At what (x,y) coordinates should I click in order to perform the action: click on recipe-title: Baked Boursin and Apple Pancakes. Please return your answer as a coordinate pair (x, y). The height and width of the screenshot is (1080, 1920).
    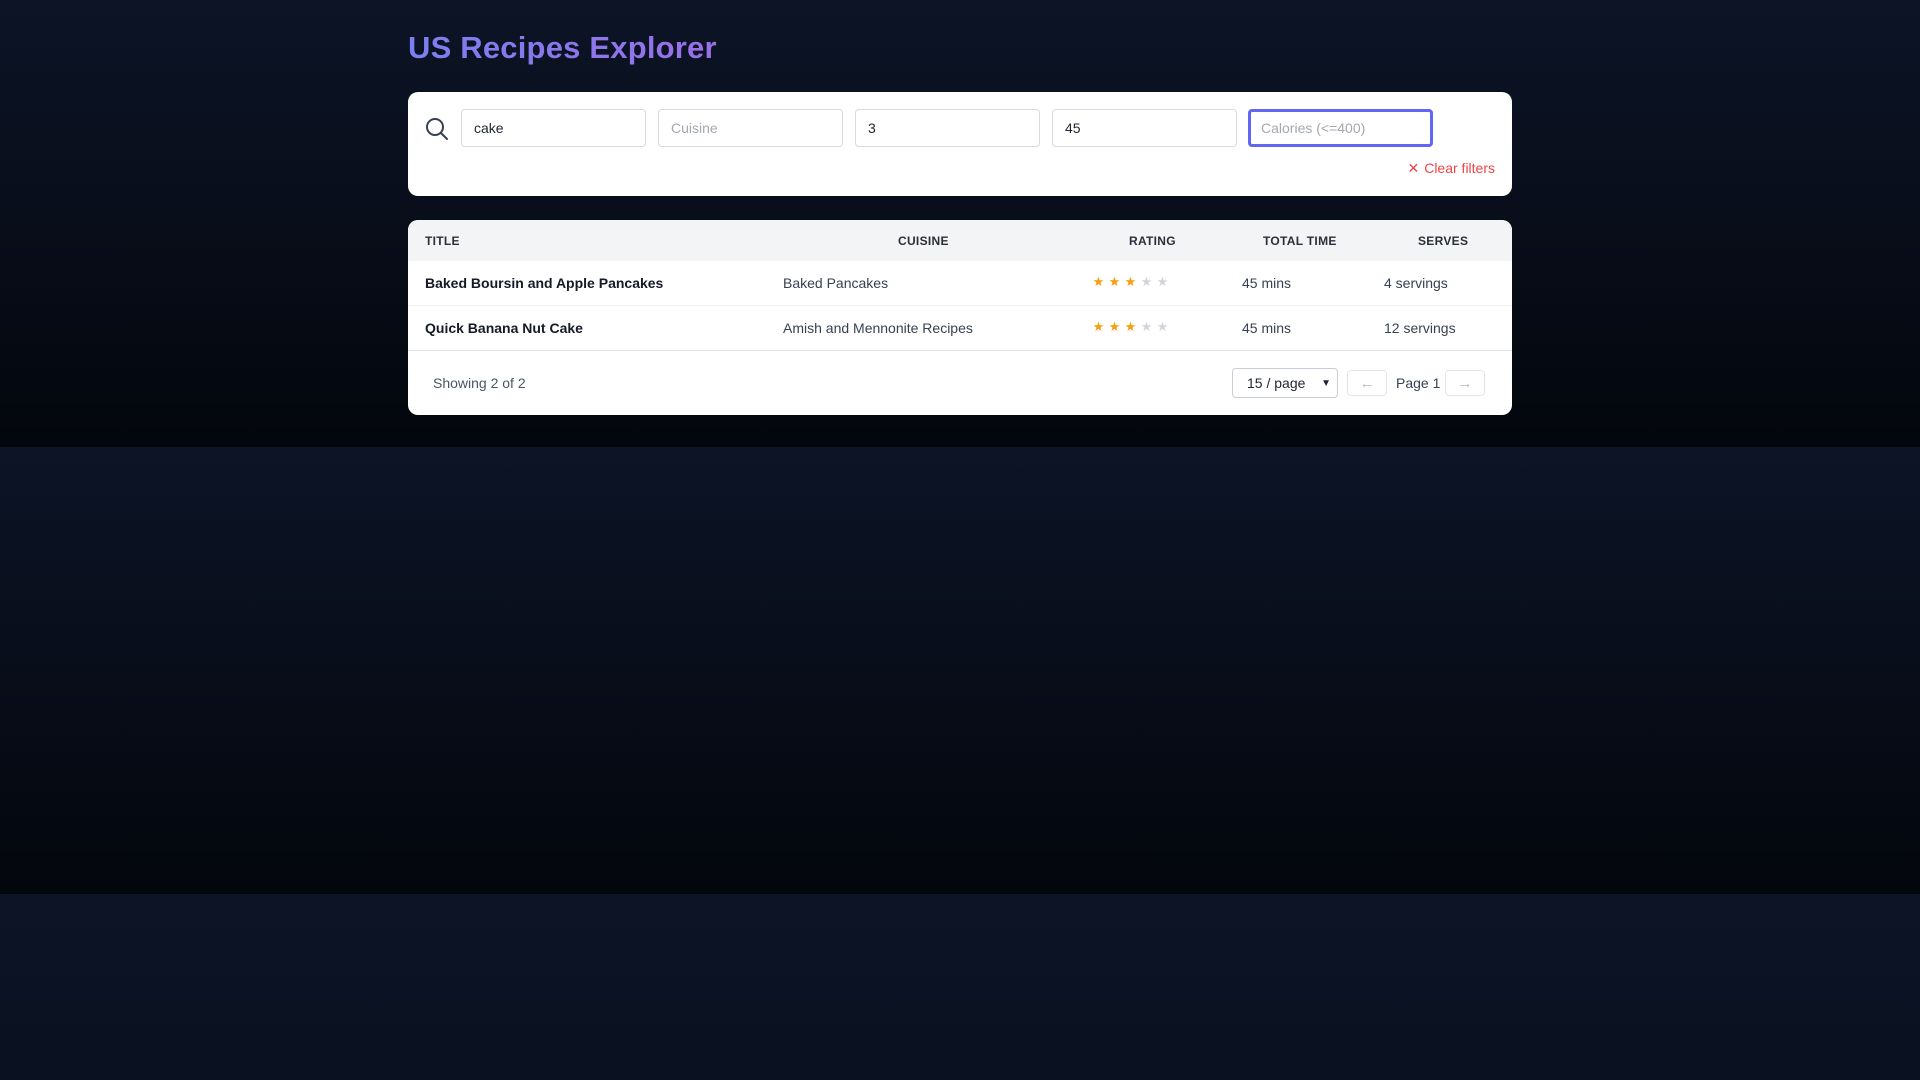
    Looking at the image, I should click on (544, 283).